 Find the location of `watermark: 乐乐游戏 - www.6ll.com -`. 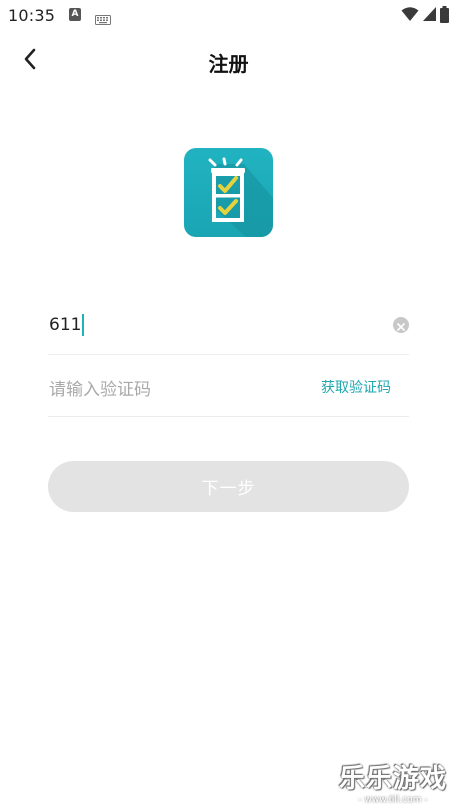

watermark: 乐乐游戏 - www.6ll.com - is located at coordinates (393, 785).